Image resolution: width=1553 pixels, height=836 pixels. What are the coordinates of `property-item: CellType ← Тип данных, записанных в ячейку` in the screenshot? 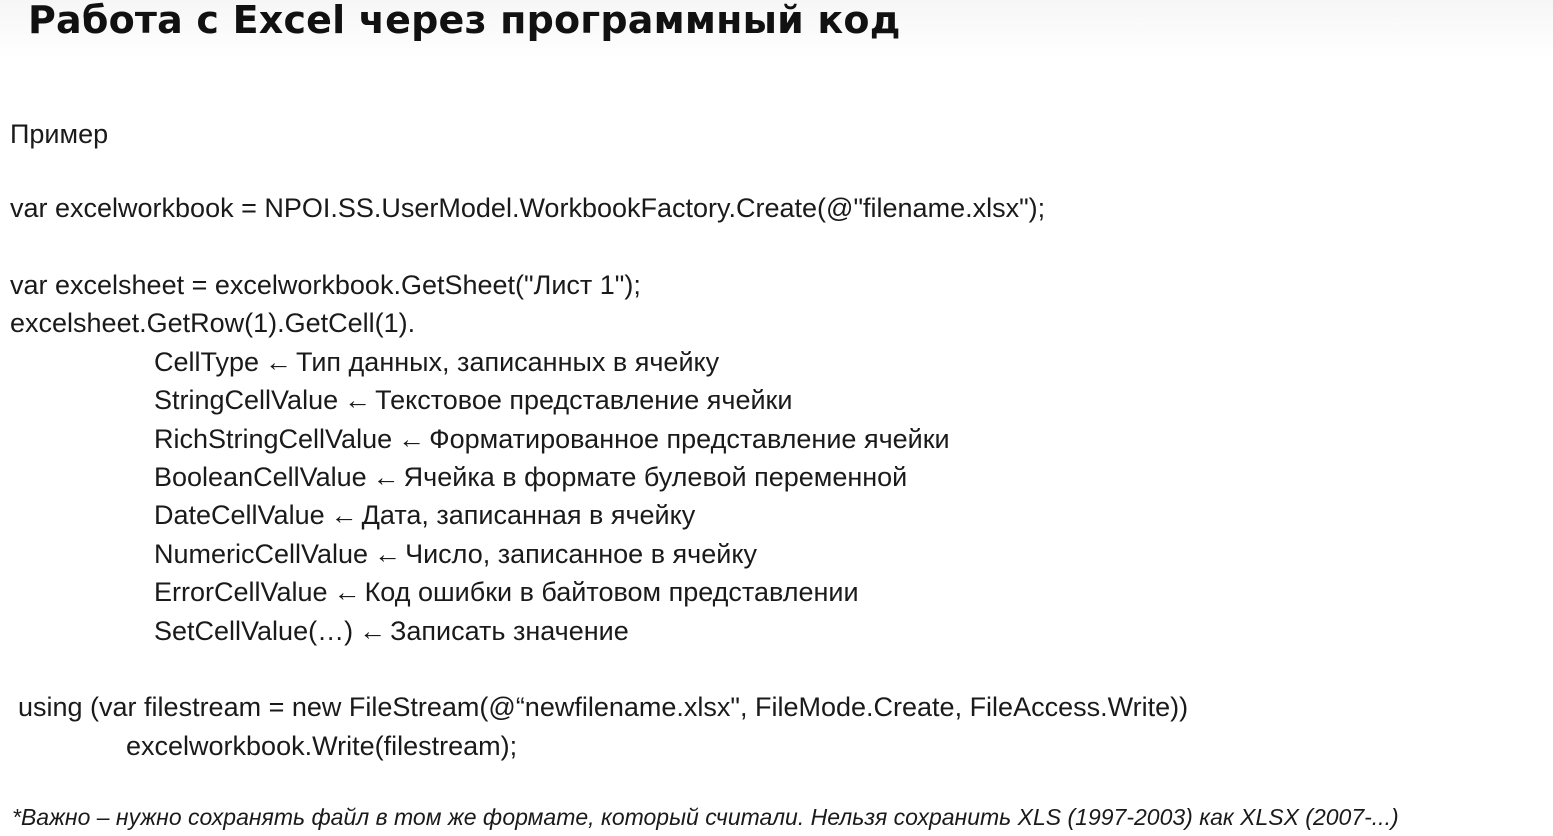 It's located at (436, 362).